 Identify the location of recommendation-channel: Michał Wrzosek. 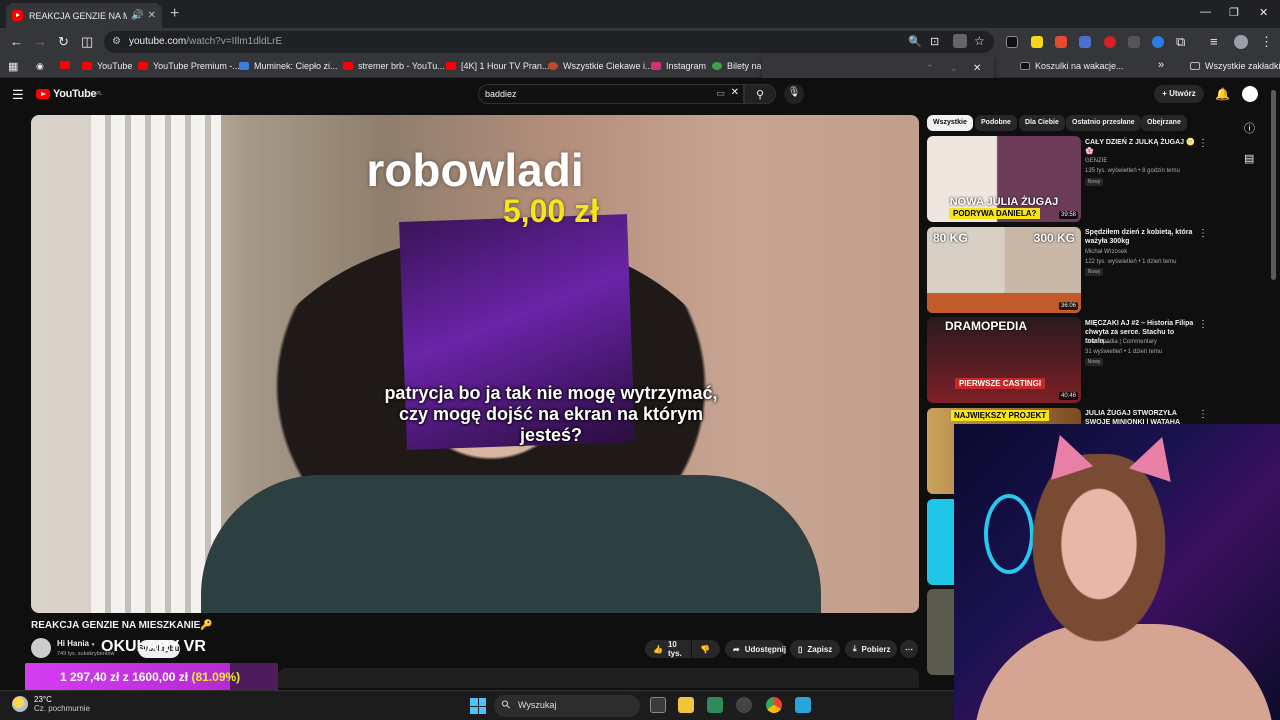
(1106, 252).